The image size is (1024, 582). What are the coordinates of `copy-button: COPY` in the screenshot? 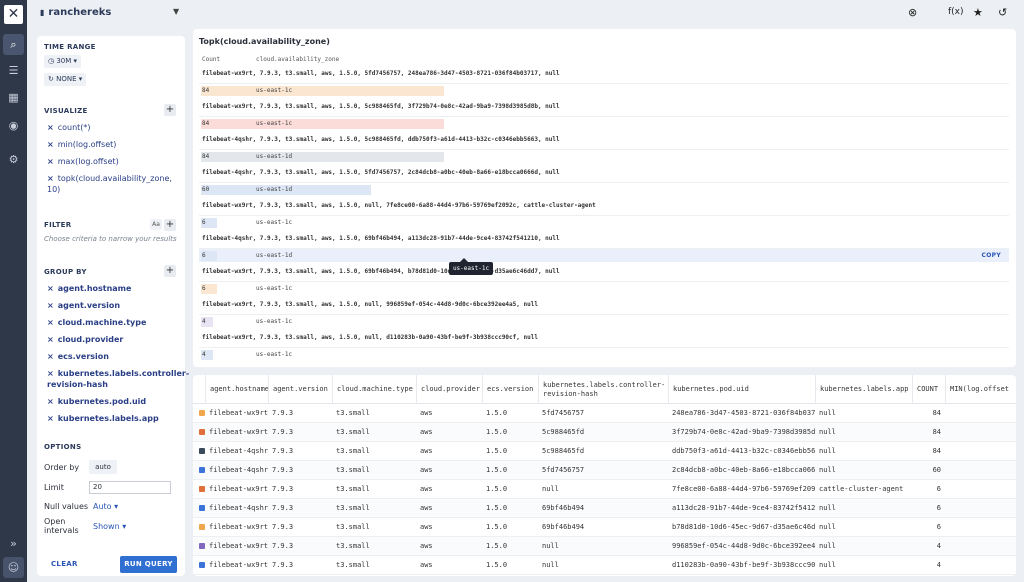 It's located at (991, 255).